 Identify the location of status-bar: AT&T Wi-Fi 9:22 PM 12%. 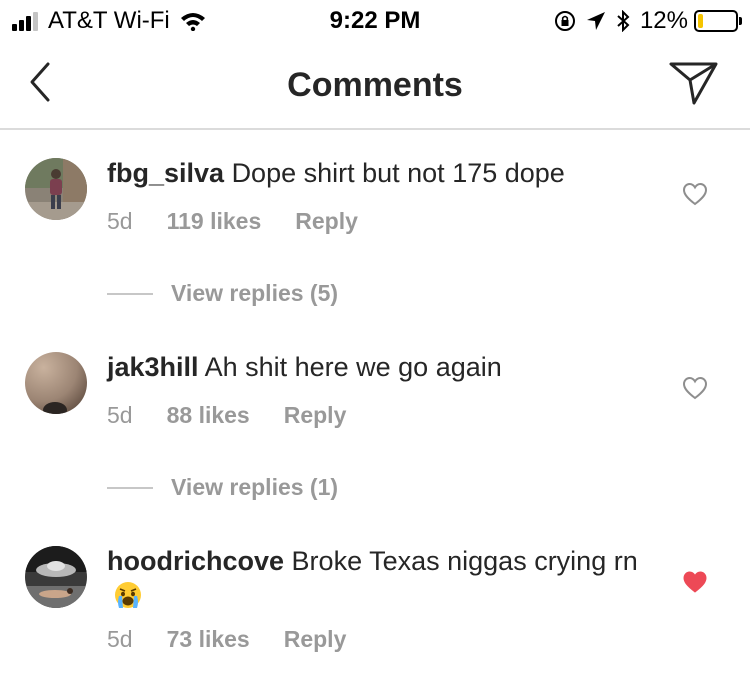
(375, 20).